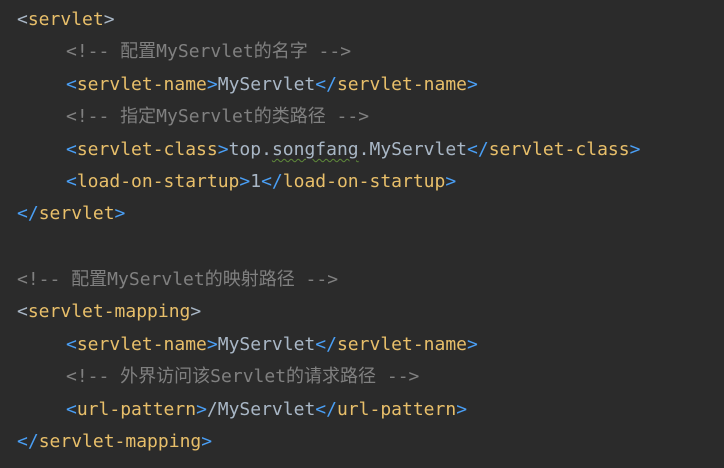 This screenshot has height=468, width=724. I want to click on code-line: <!-- 指定MyServlet的类路径 -->, so click(184, 117).